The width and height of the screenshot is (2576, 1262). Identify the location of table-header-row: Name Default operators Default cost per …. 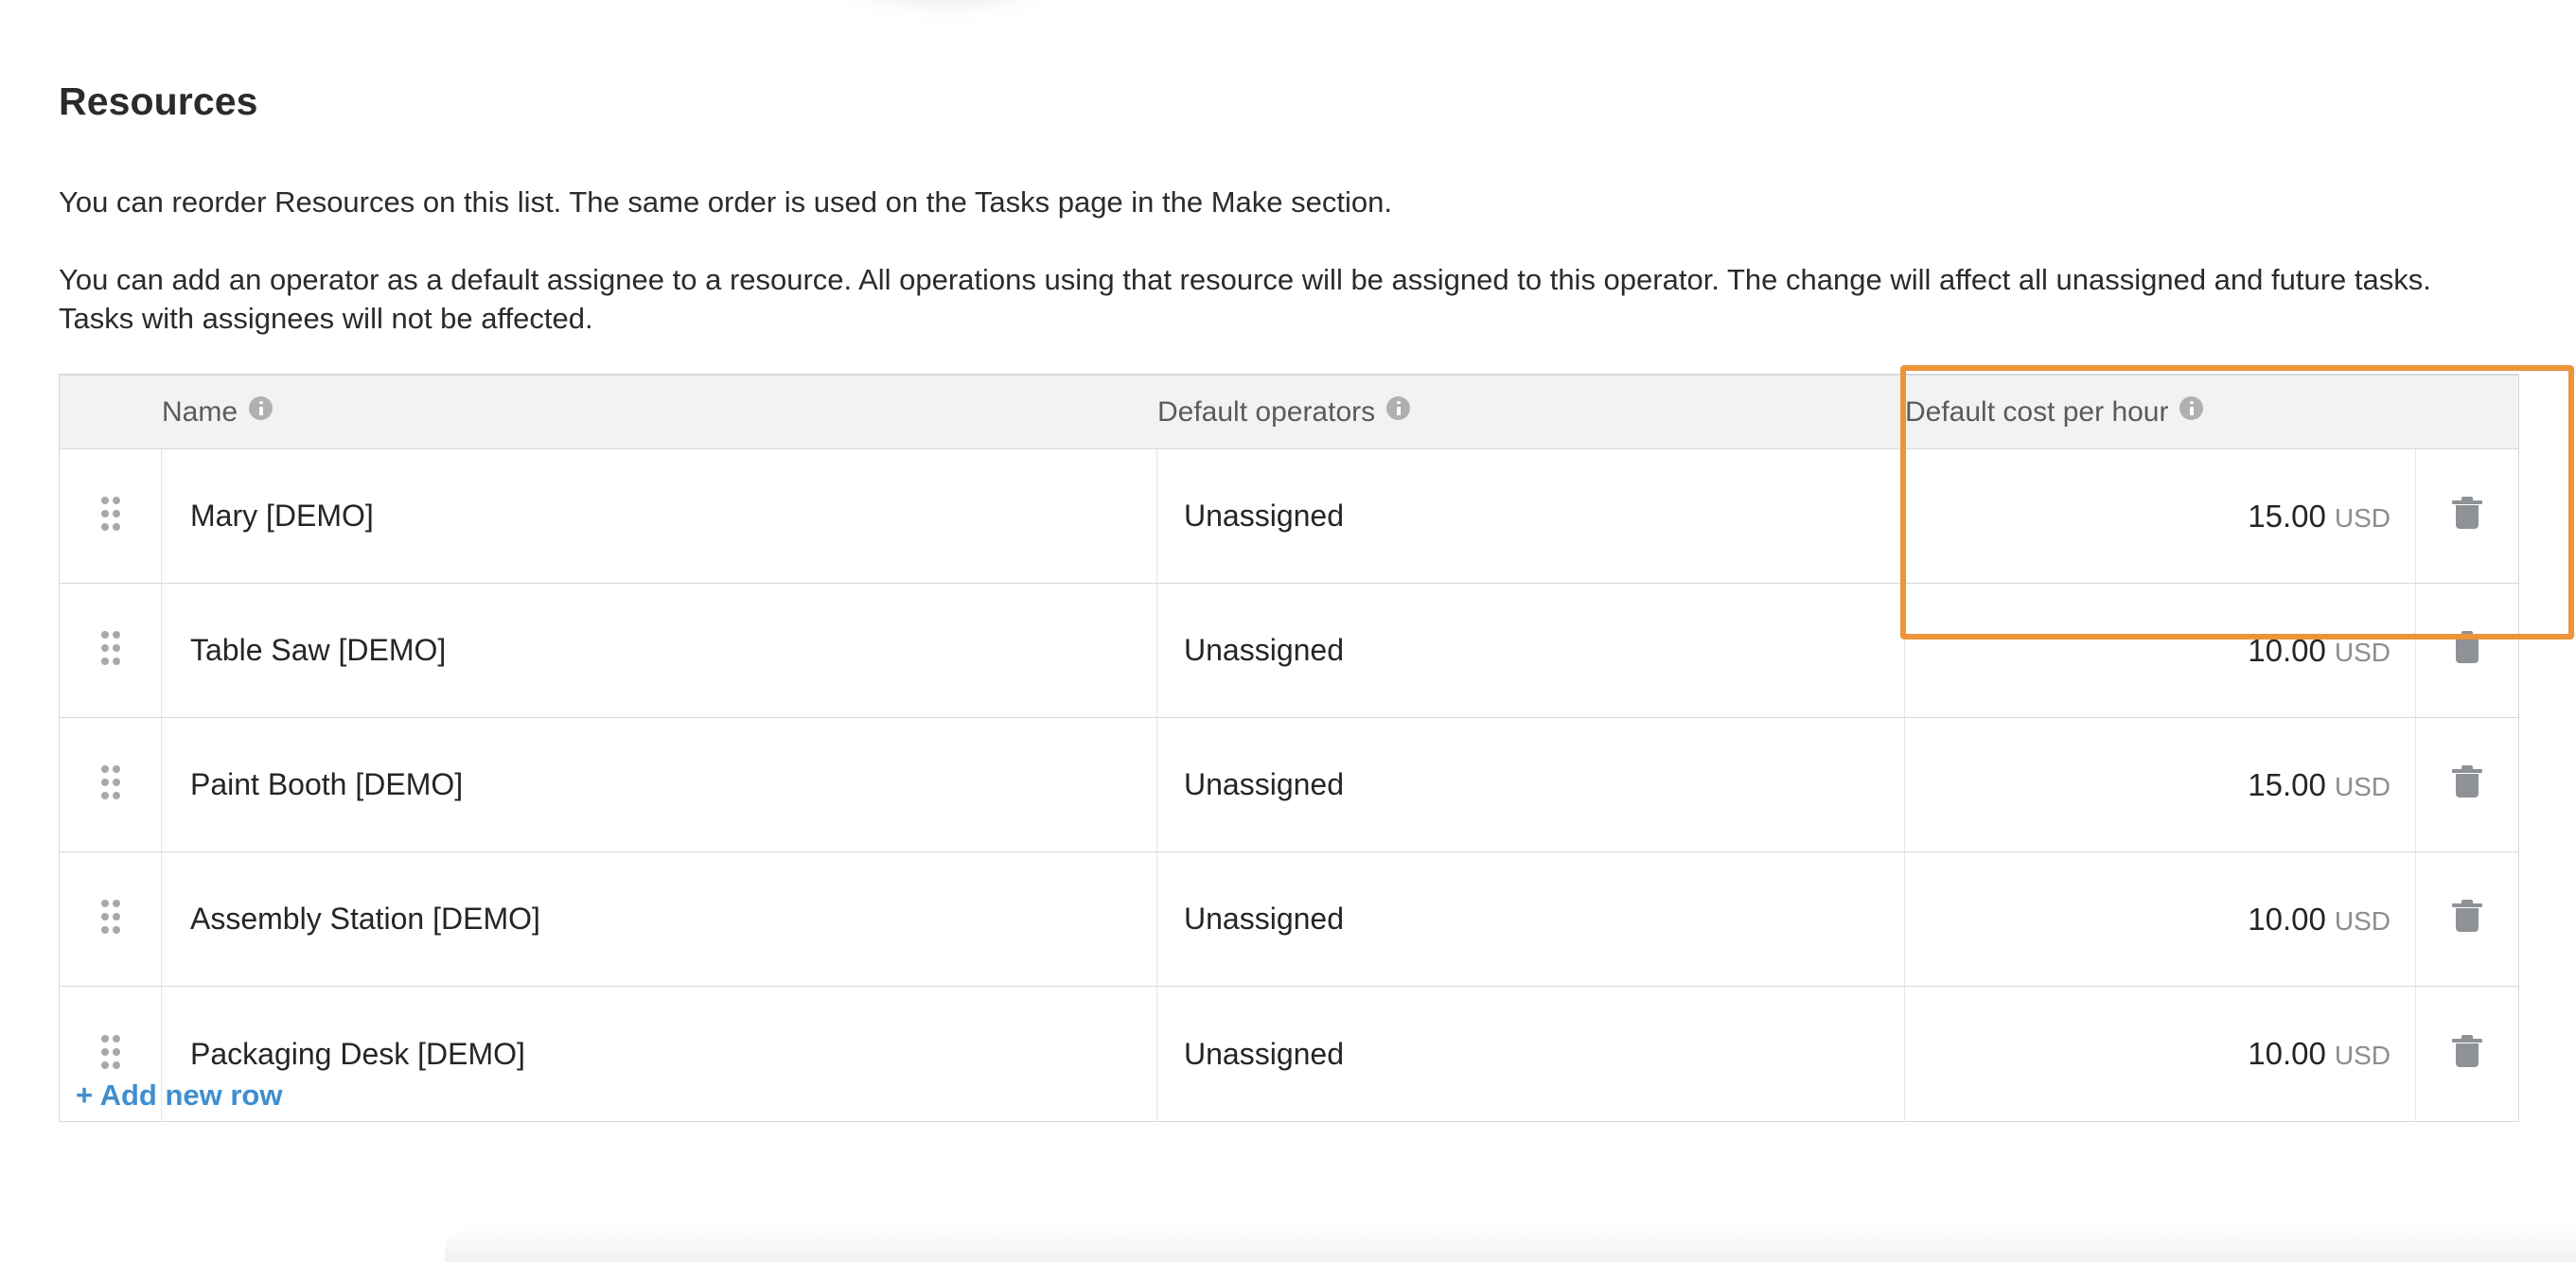
(1289, 412).